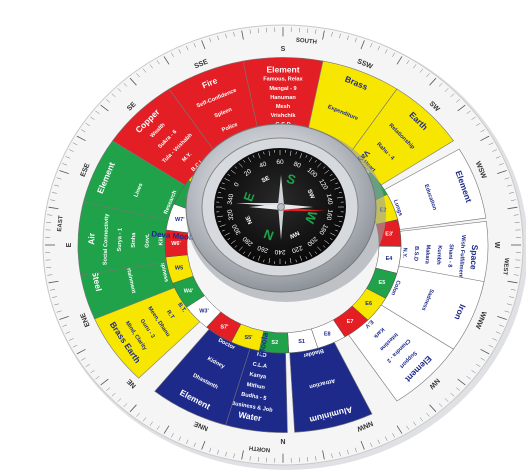 The image size is (526, 474). What do you see at coordinates (176, 244) in the screenshot?
I see `inner-code: W6'` at bounding box center [176, 244].